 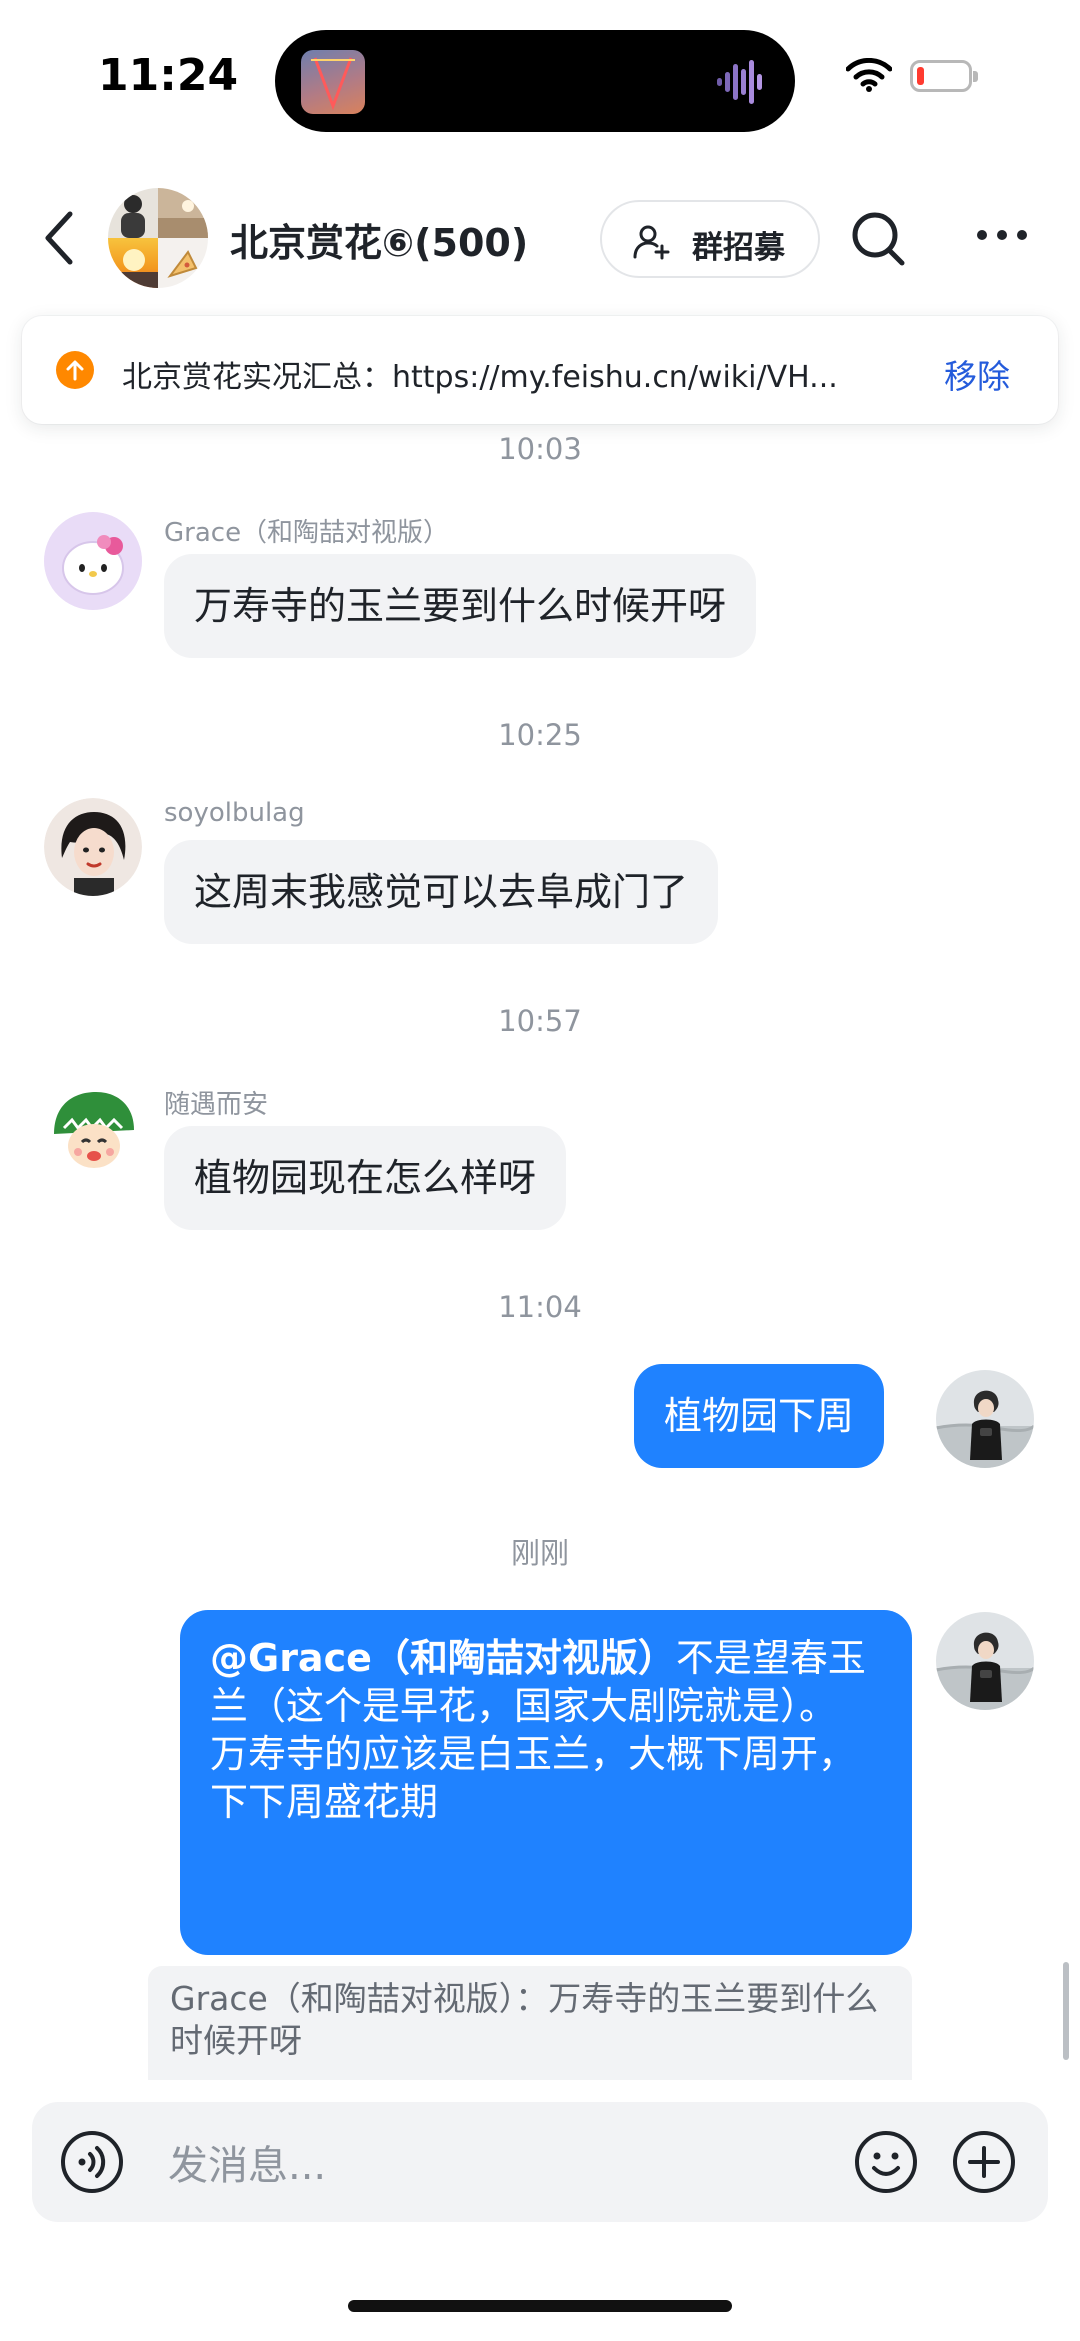 I want to click on sender-name: 随遇而安, so click(x=216, y=1105).